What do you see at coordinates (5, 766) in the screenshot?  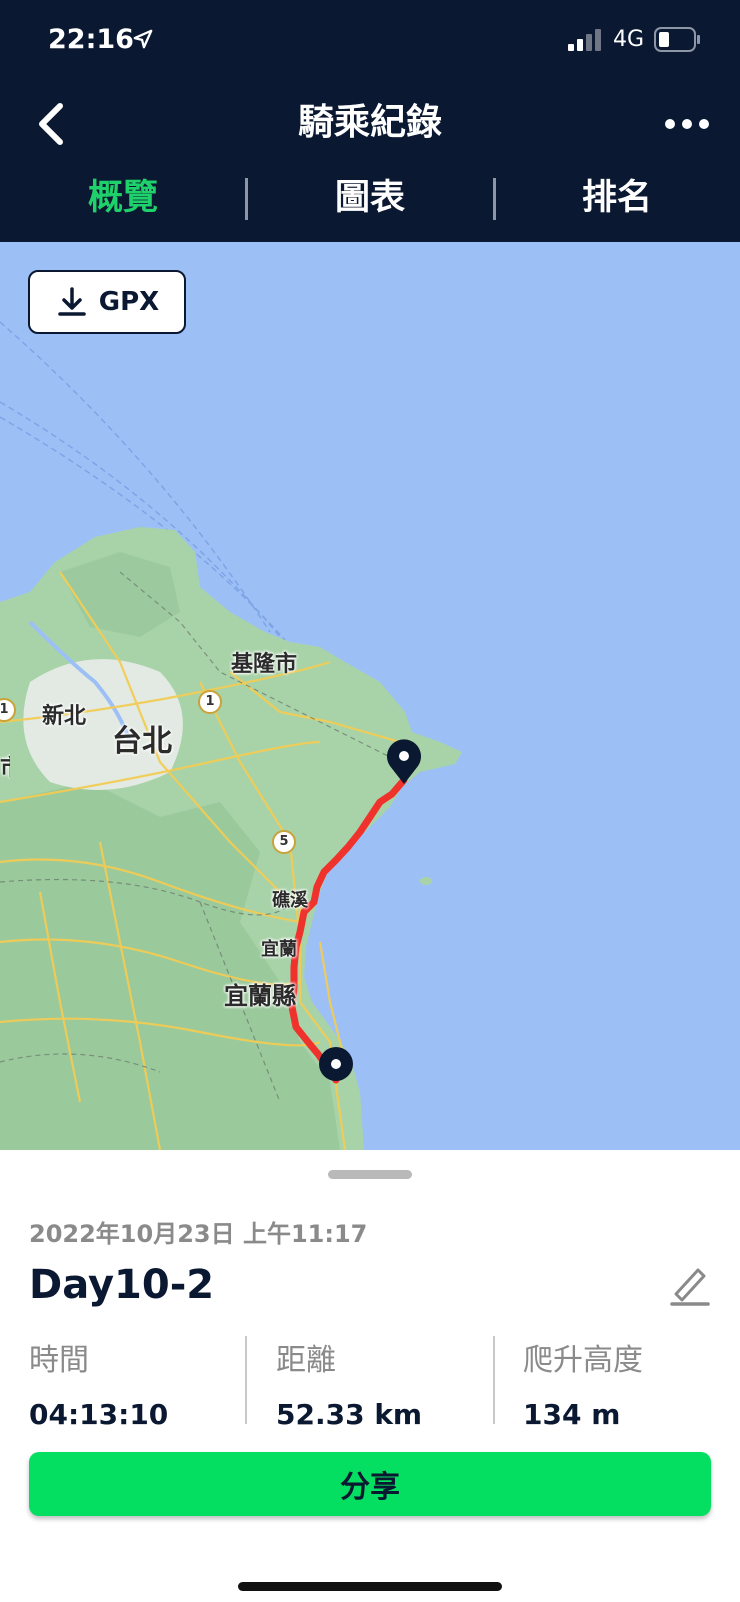 I see `map-label-edge: 市` at bounding box center [5, 766].